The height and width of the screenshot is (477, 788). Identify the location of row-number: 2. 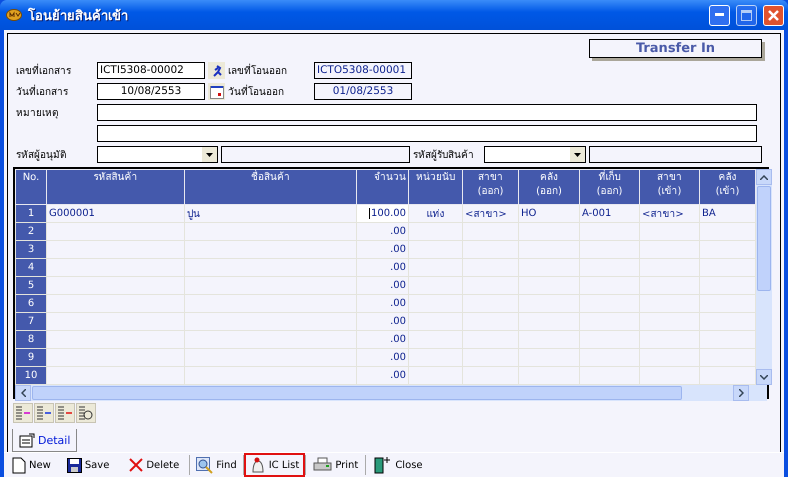
(31, 231).